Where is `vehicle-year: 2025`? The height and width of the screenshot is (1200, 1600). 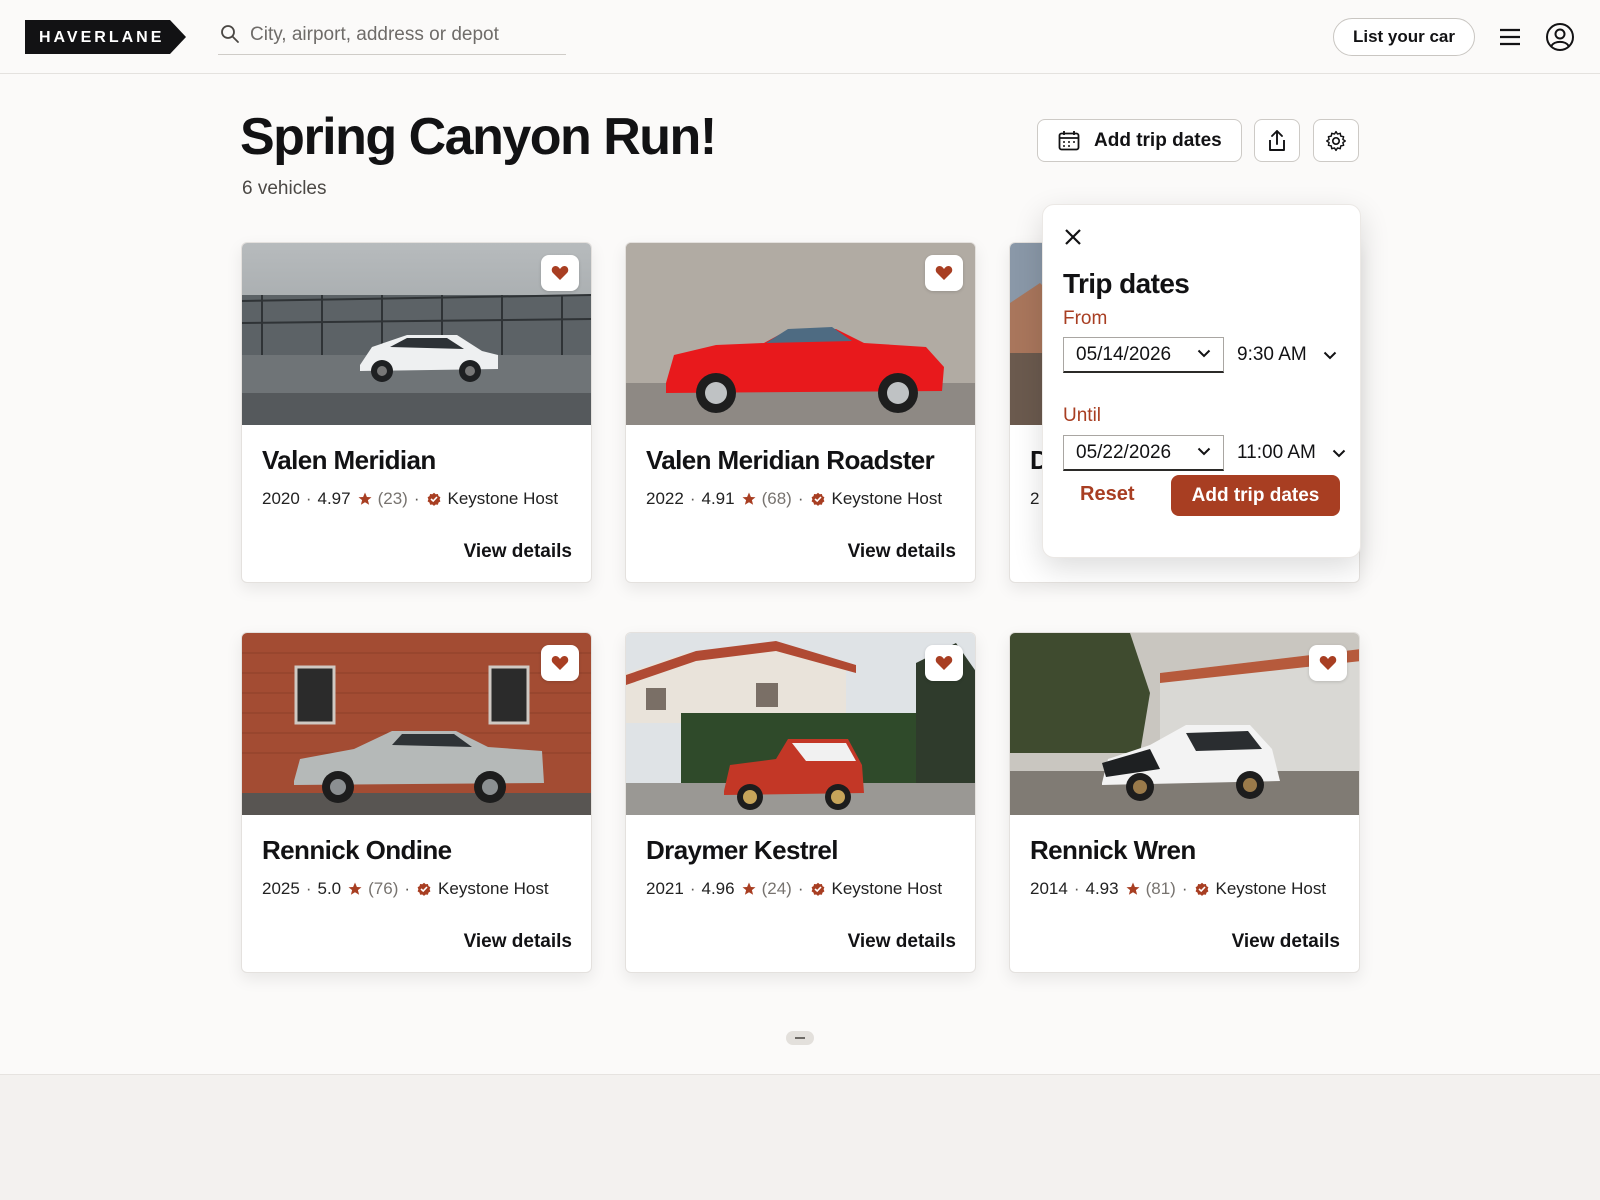
vehicle-year: 2025 is located at coordinates (281, 888).